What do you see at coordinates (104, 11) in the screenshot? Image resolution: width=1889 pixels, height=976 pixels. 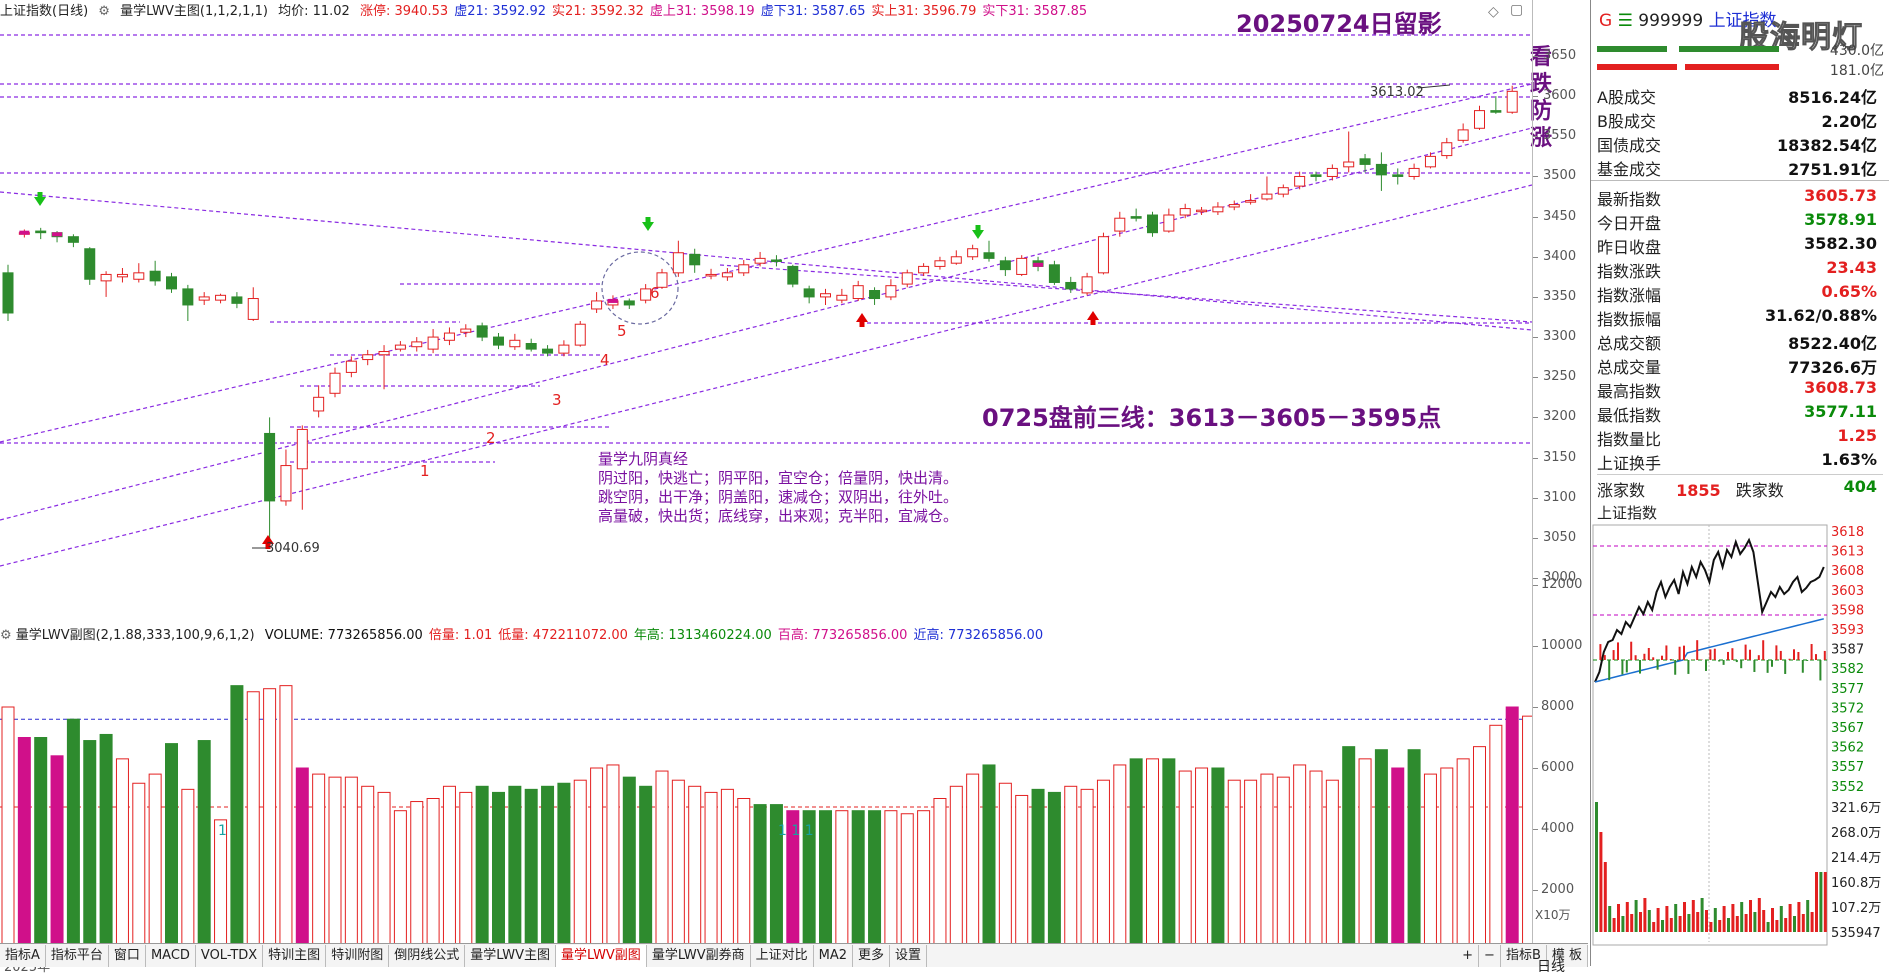 I see `indicator-settings-icon: ⚙` at bounding box center [104, 11].